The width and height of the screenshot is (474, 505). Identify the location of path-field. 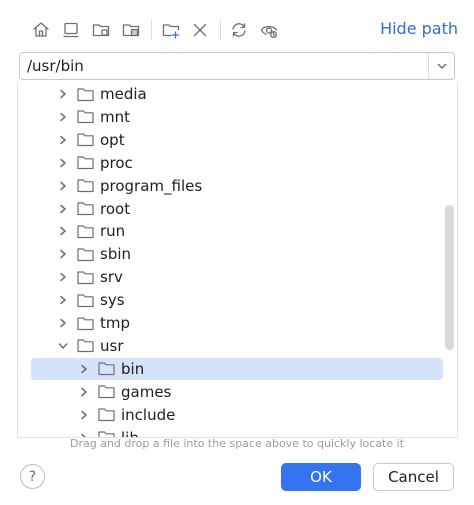
(237, 66).